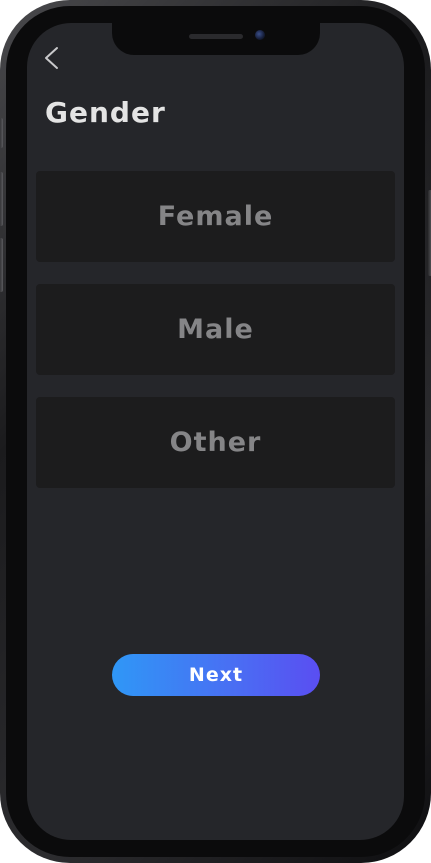 This screenshot has height=863, width=431. Describe the element at coordinates (105, 112) in the screenshot. I see `page-title: Gender` at that location.